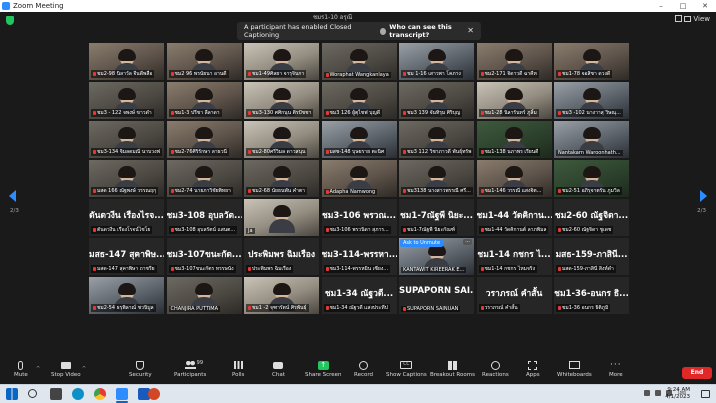 The height and width of the screenshot is (403, 716). Describe the element at coordinates (591, 256) in the screenshot. I see `participant-tile: มสธ-159-ภาสินี... มสด-159-ภาสินี สิงห์ดำ` at that location.